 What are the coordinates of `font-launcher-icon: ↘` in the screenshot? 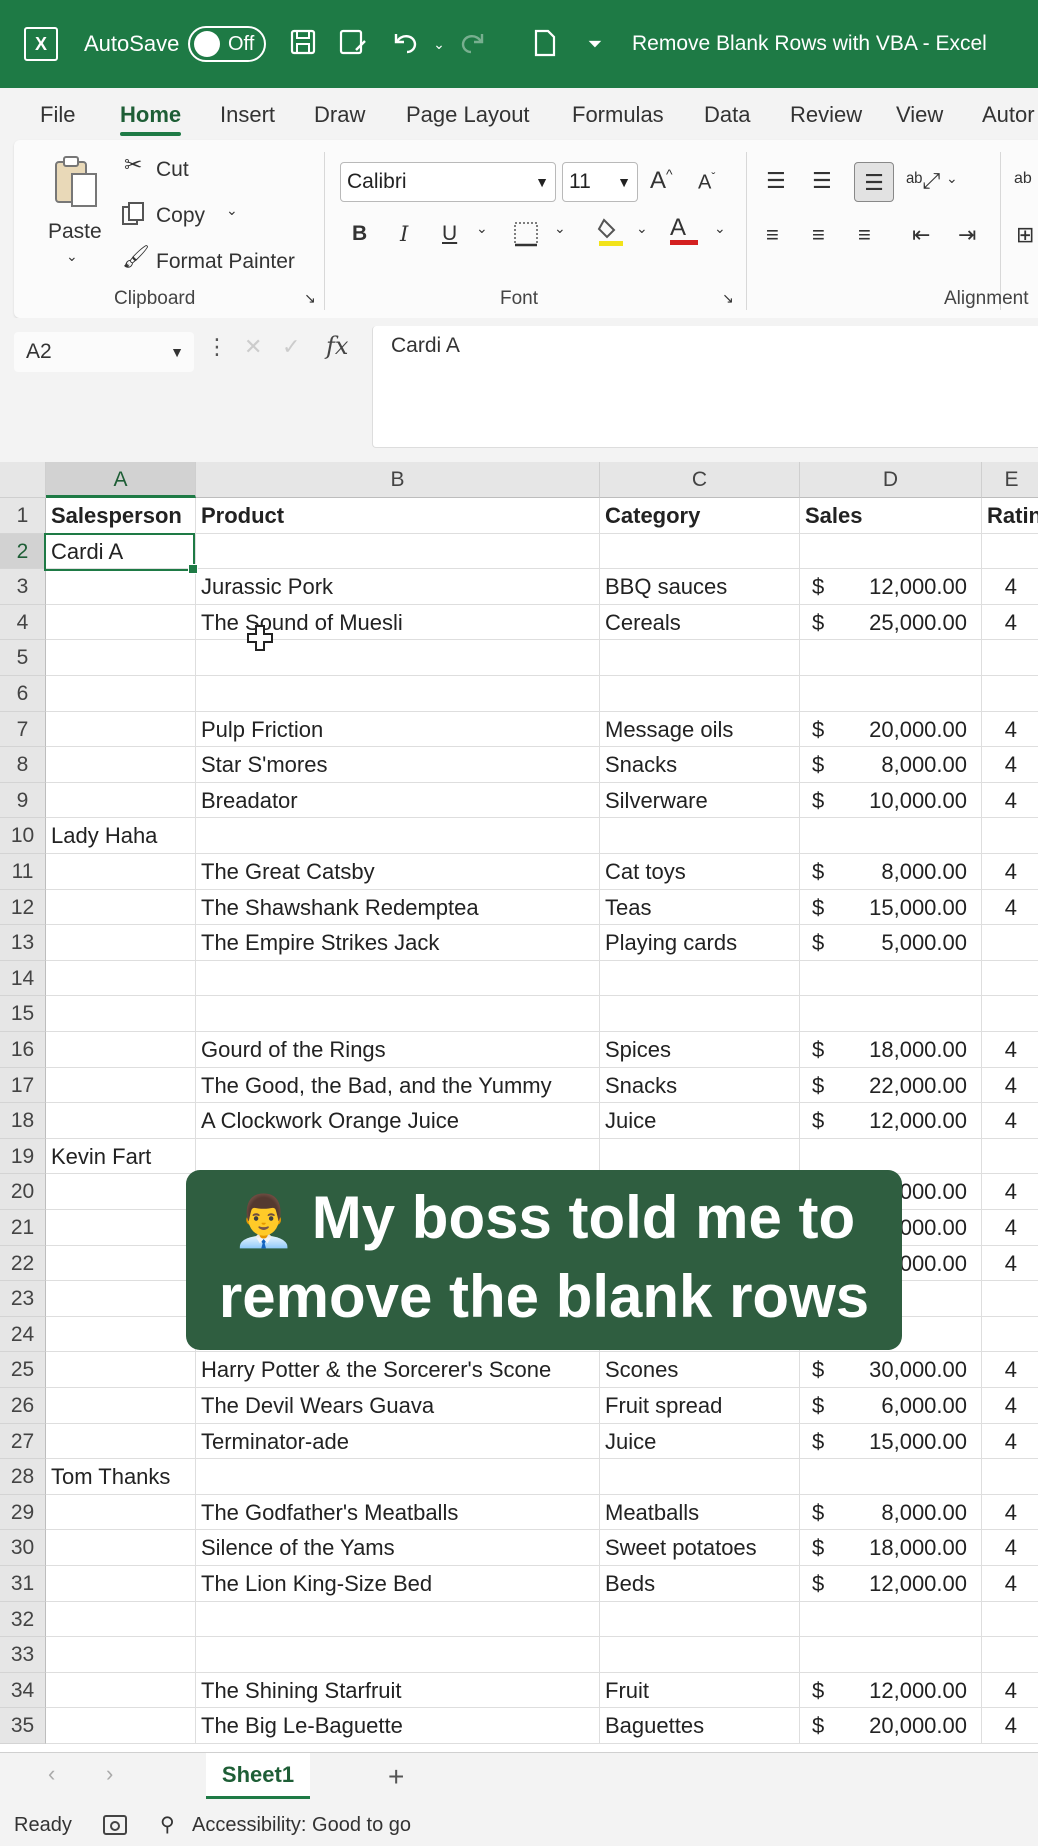 It's located at (728, 298).